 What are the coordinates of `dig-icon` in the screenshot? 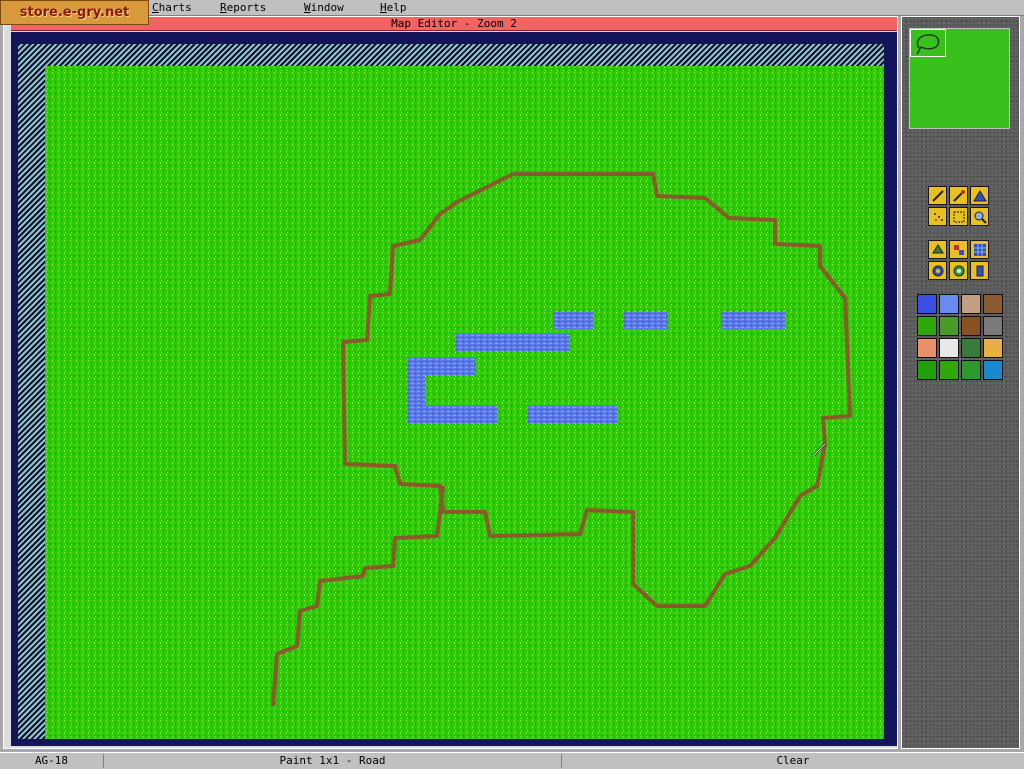 It's located at (938, 249).